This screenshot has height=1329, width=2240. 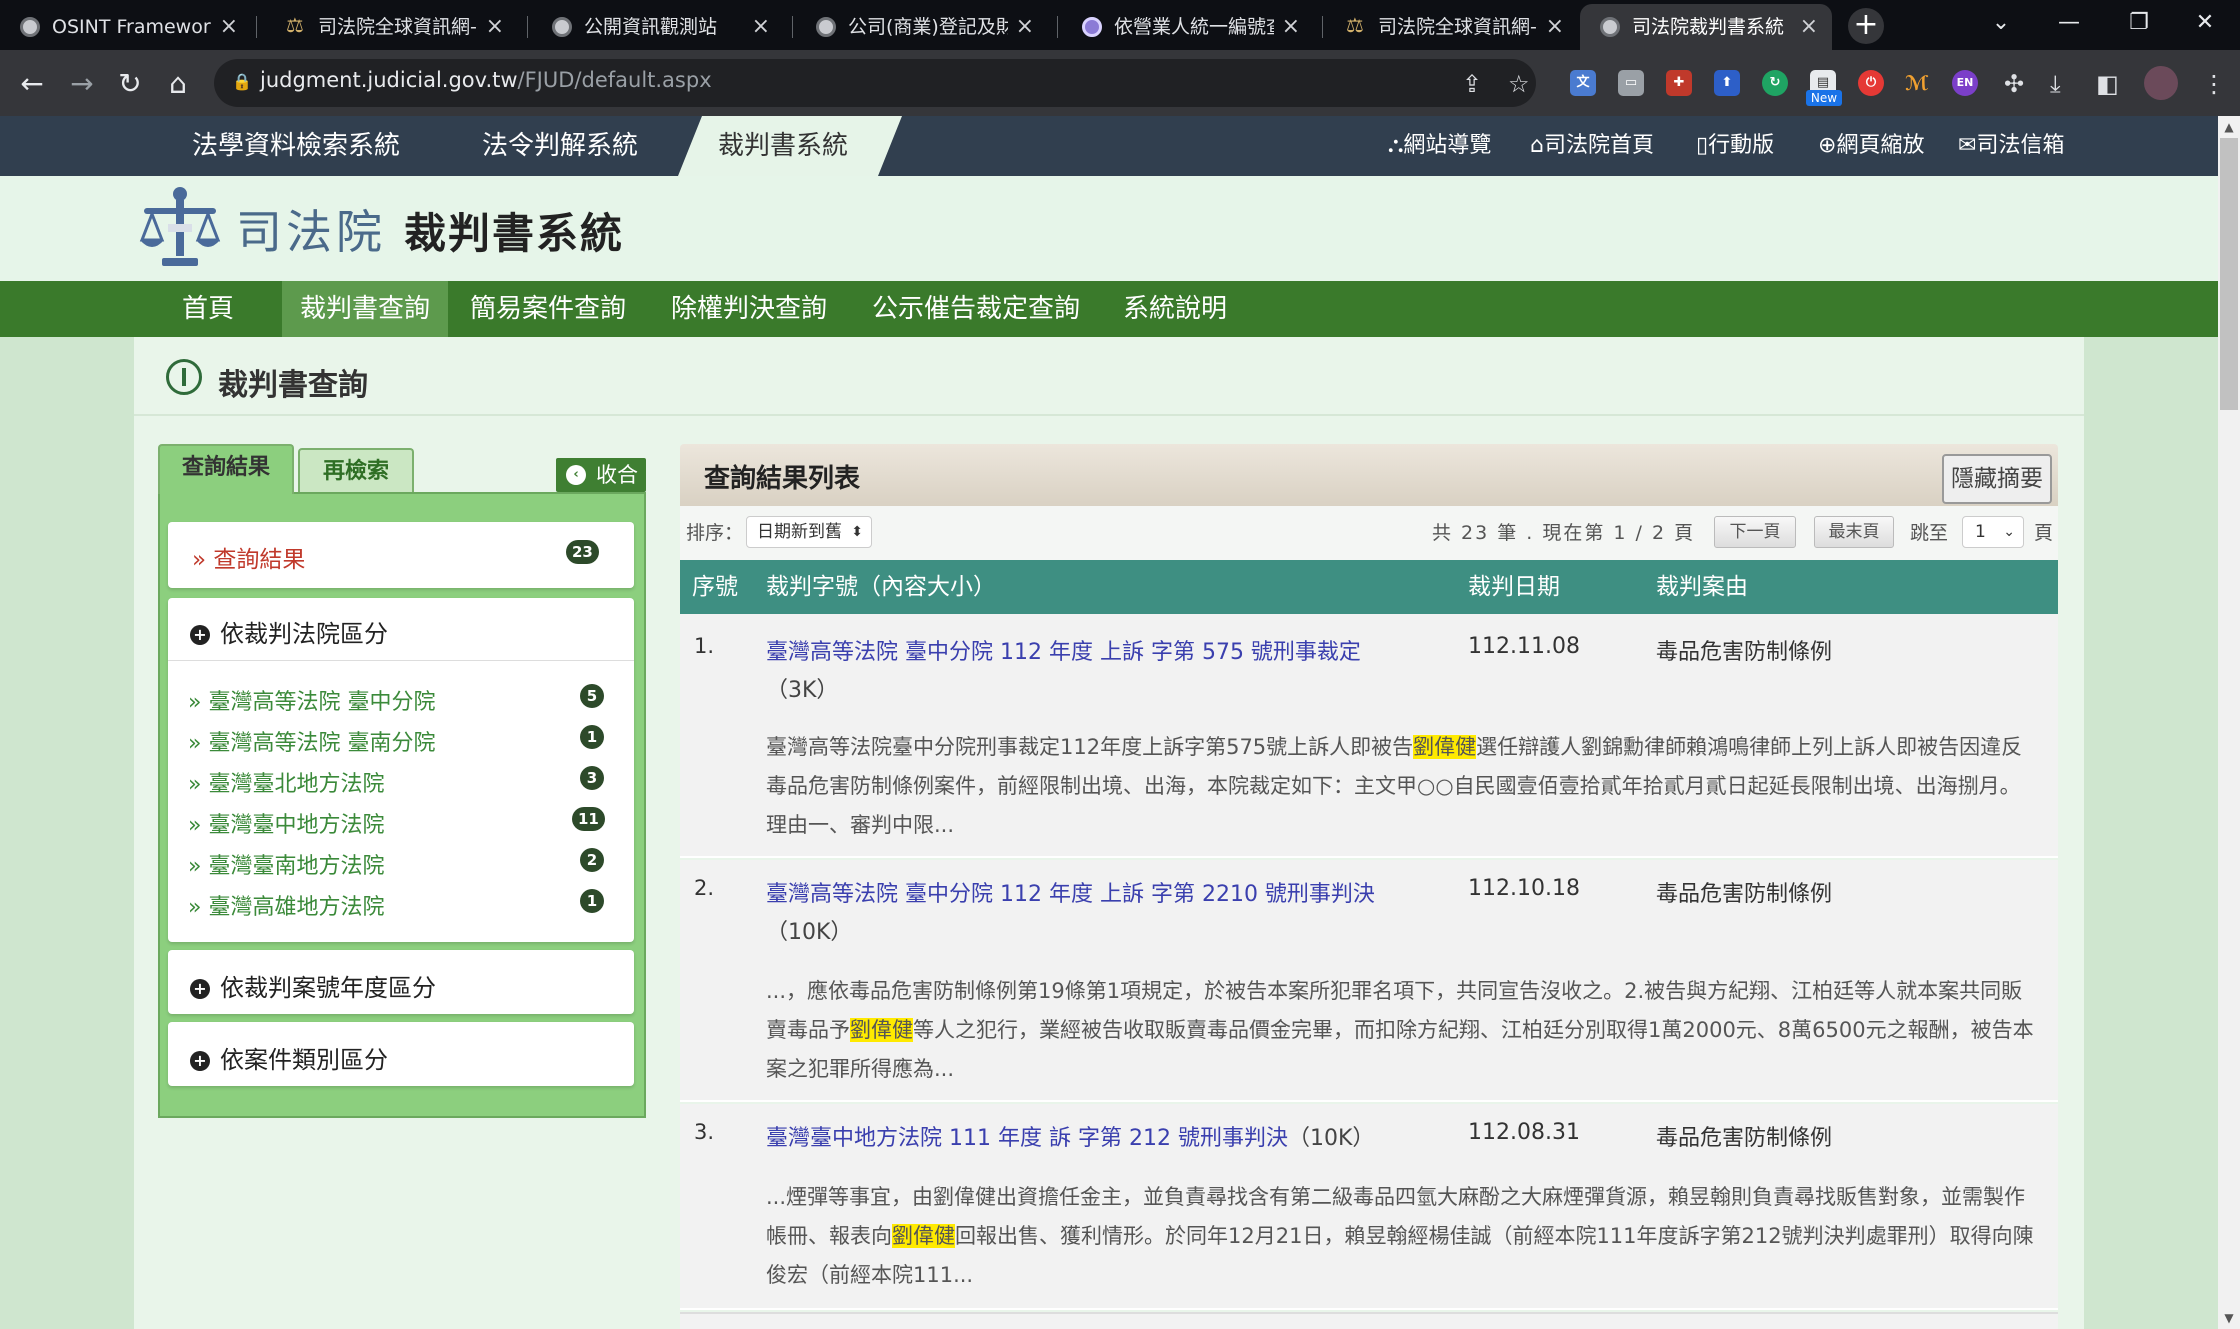 What do you see at coordinates (1070, 892) in the screenshot?
I see `case-link: 臺灣高等法院 臺中分院 112 年度 上訴 字第 2210 號刑事判決` at bounding box center [1070, 892].